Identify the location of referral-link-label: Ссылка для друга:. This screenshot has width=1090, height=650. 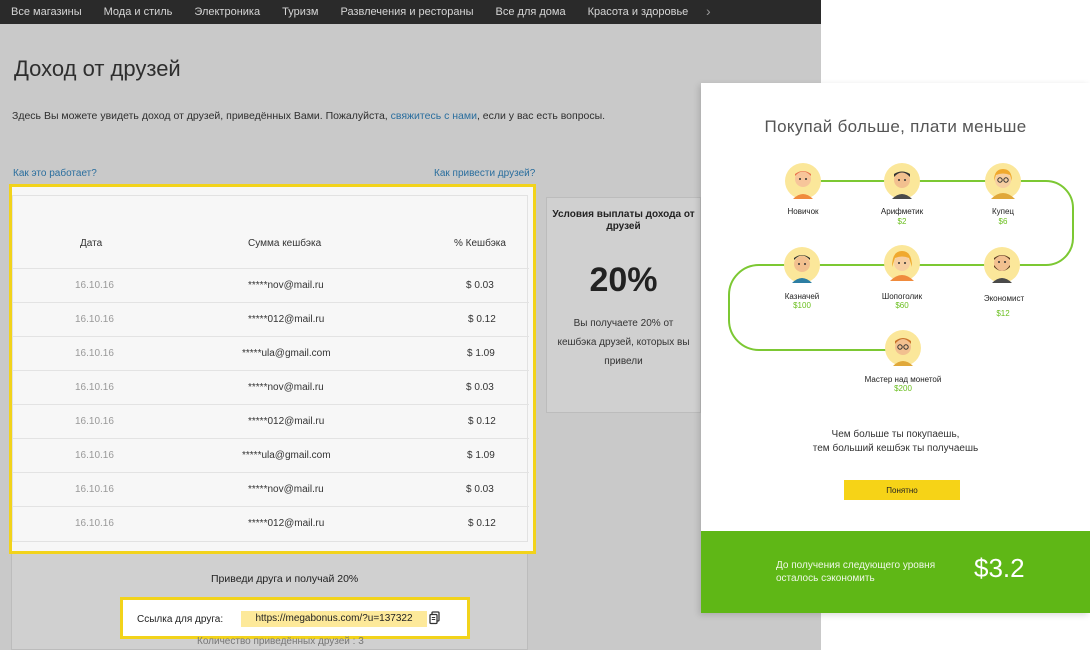
(180, 619).